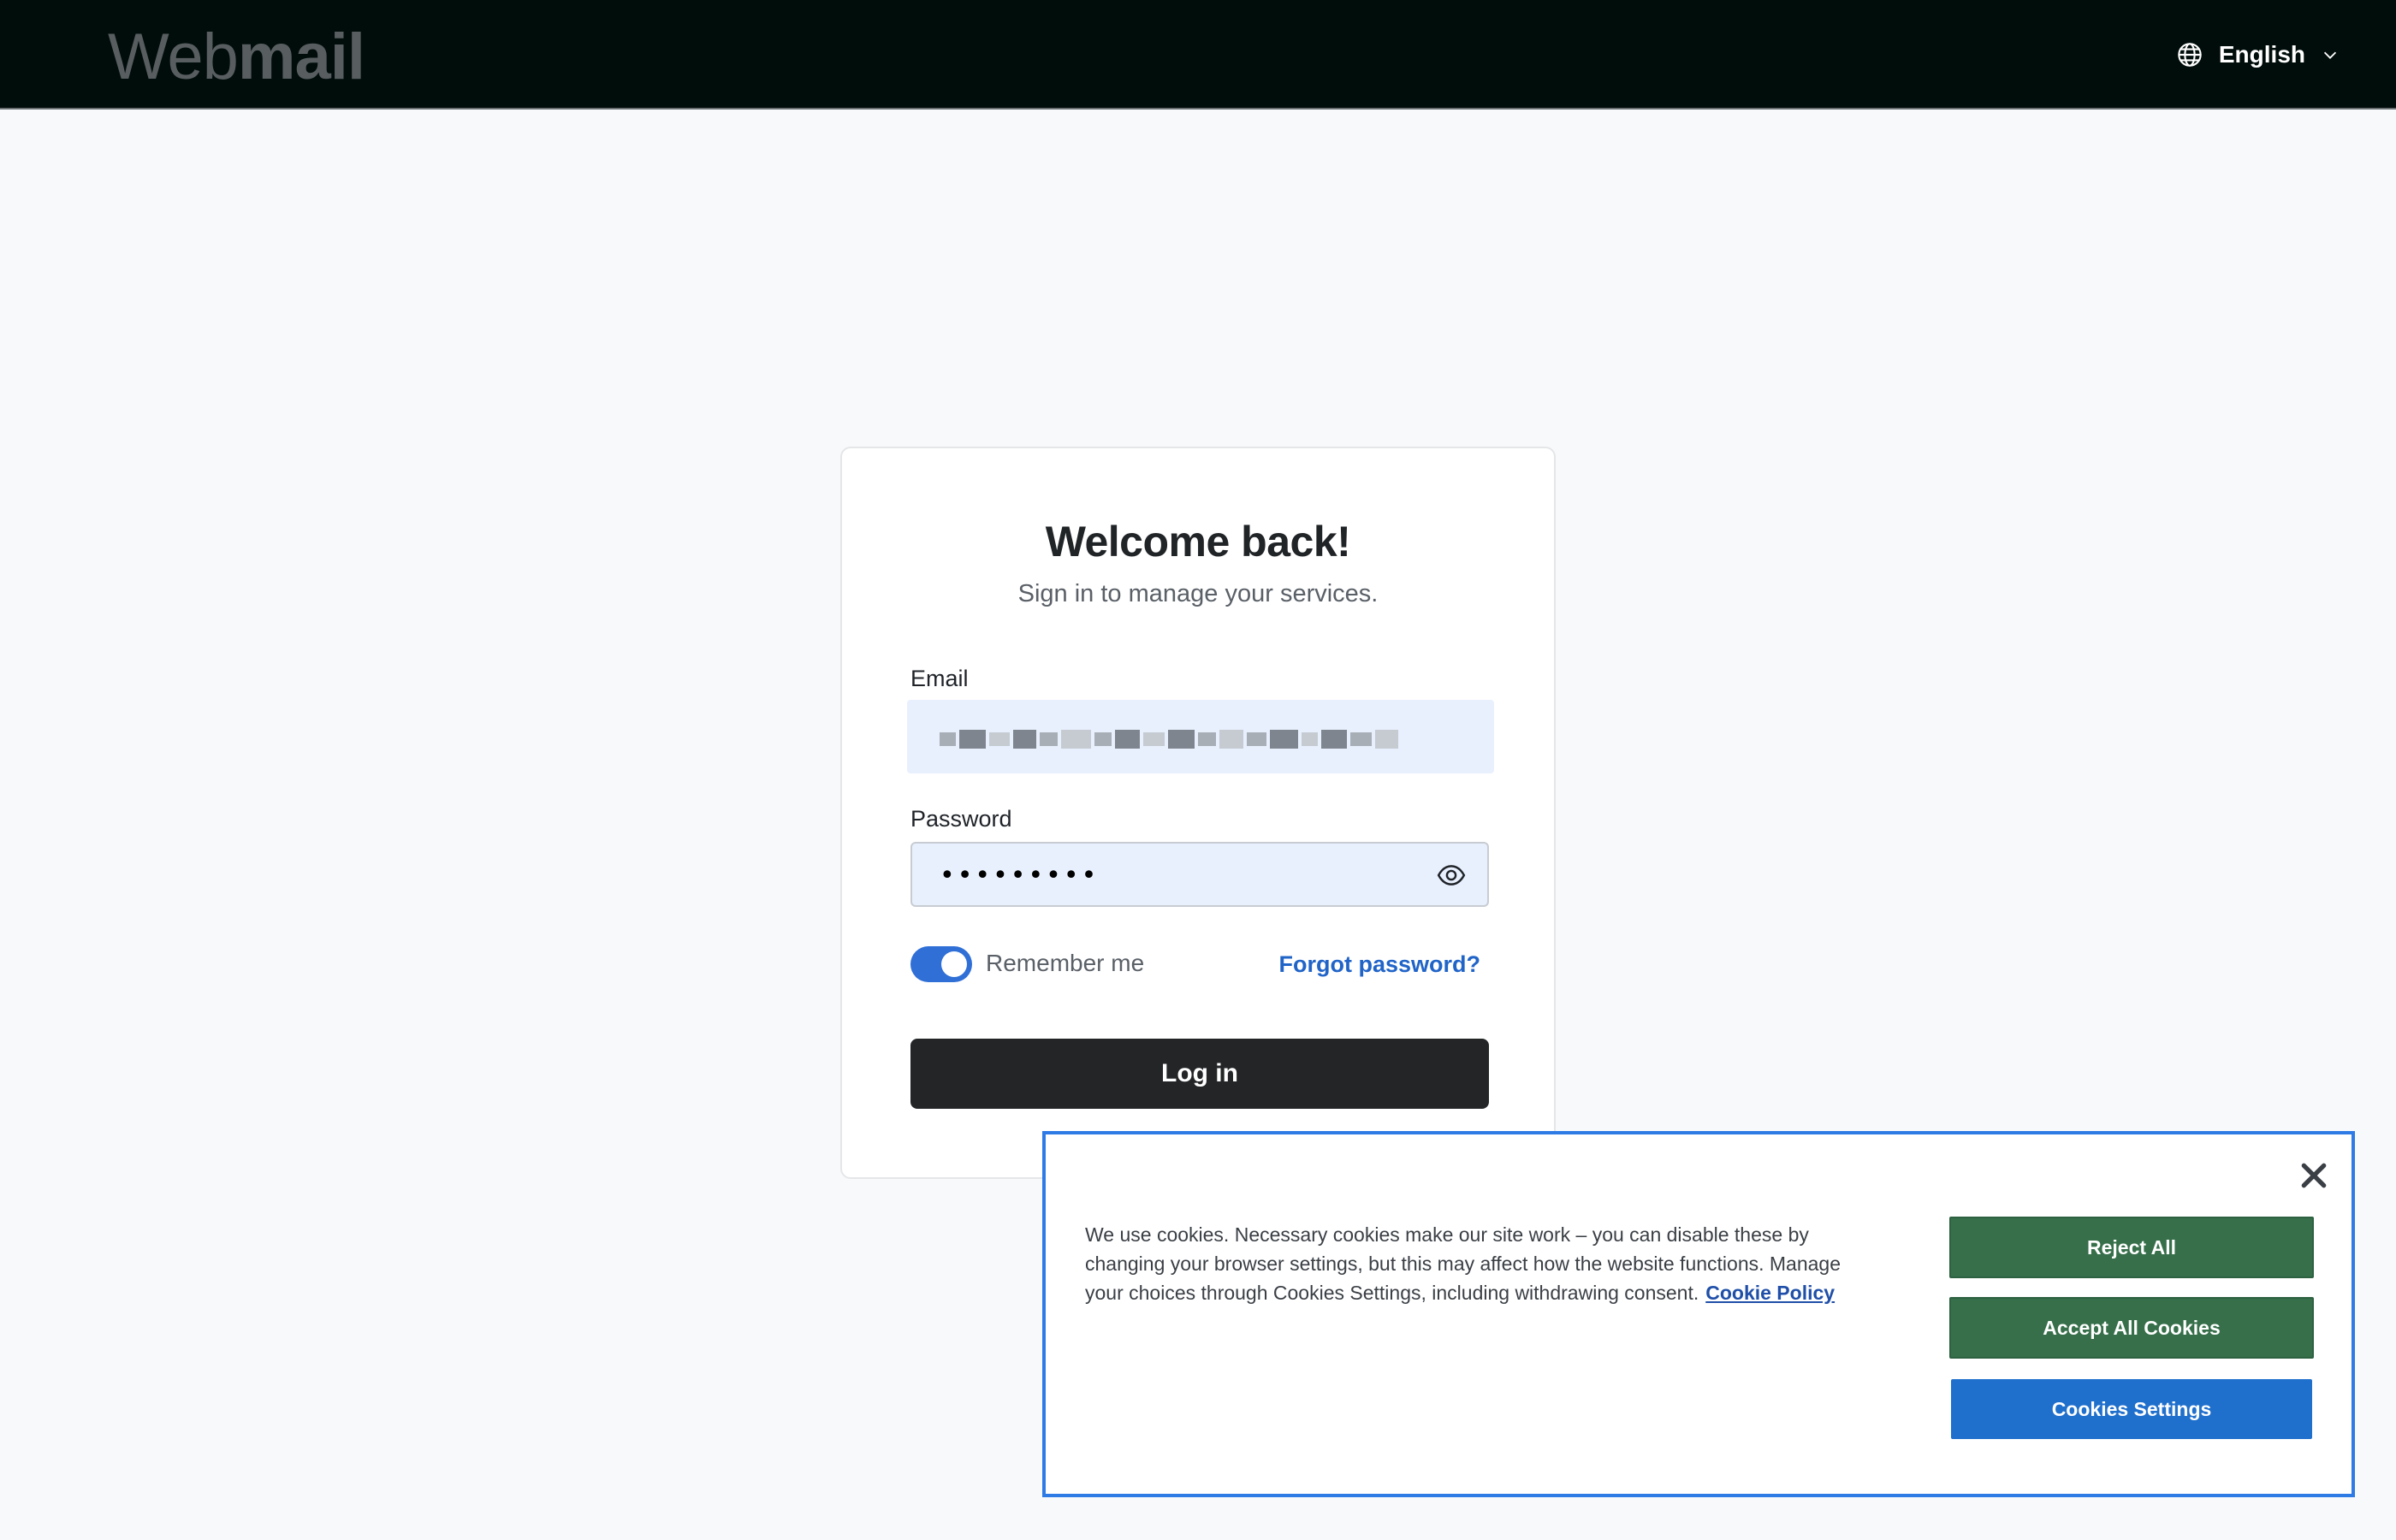  What do you see at coordinates (2262, 54) in the screenshot?
I see `language-label: English` at bounding box center [2262, 54].